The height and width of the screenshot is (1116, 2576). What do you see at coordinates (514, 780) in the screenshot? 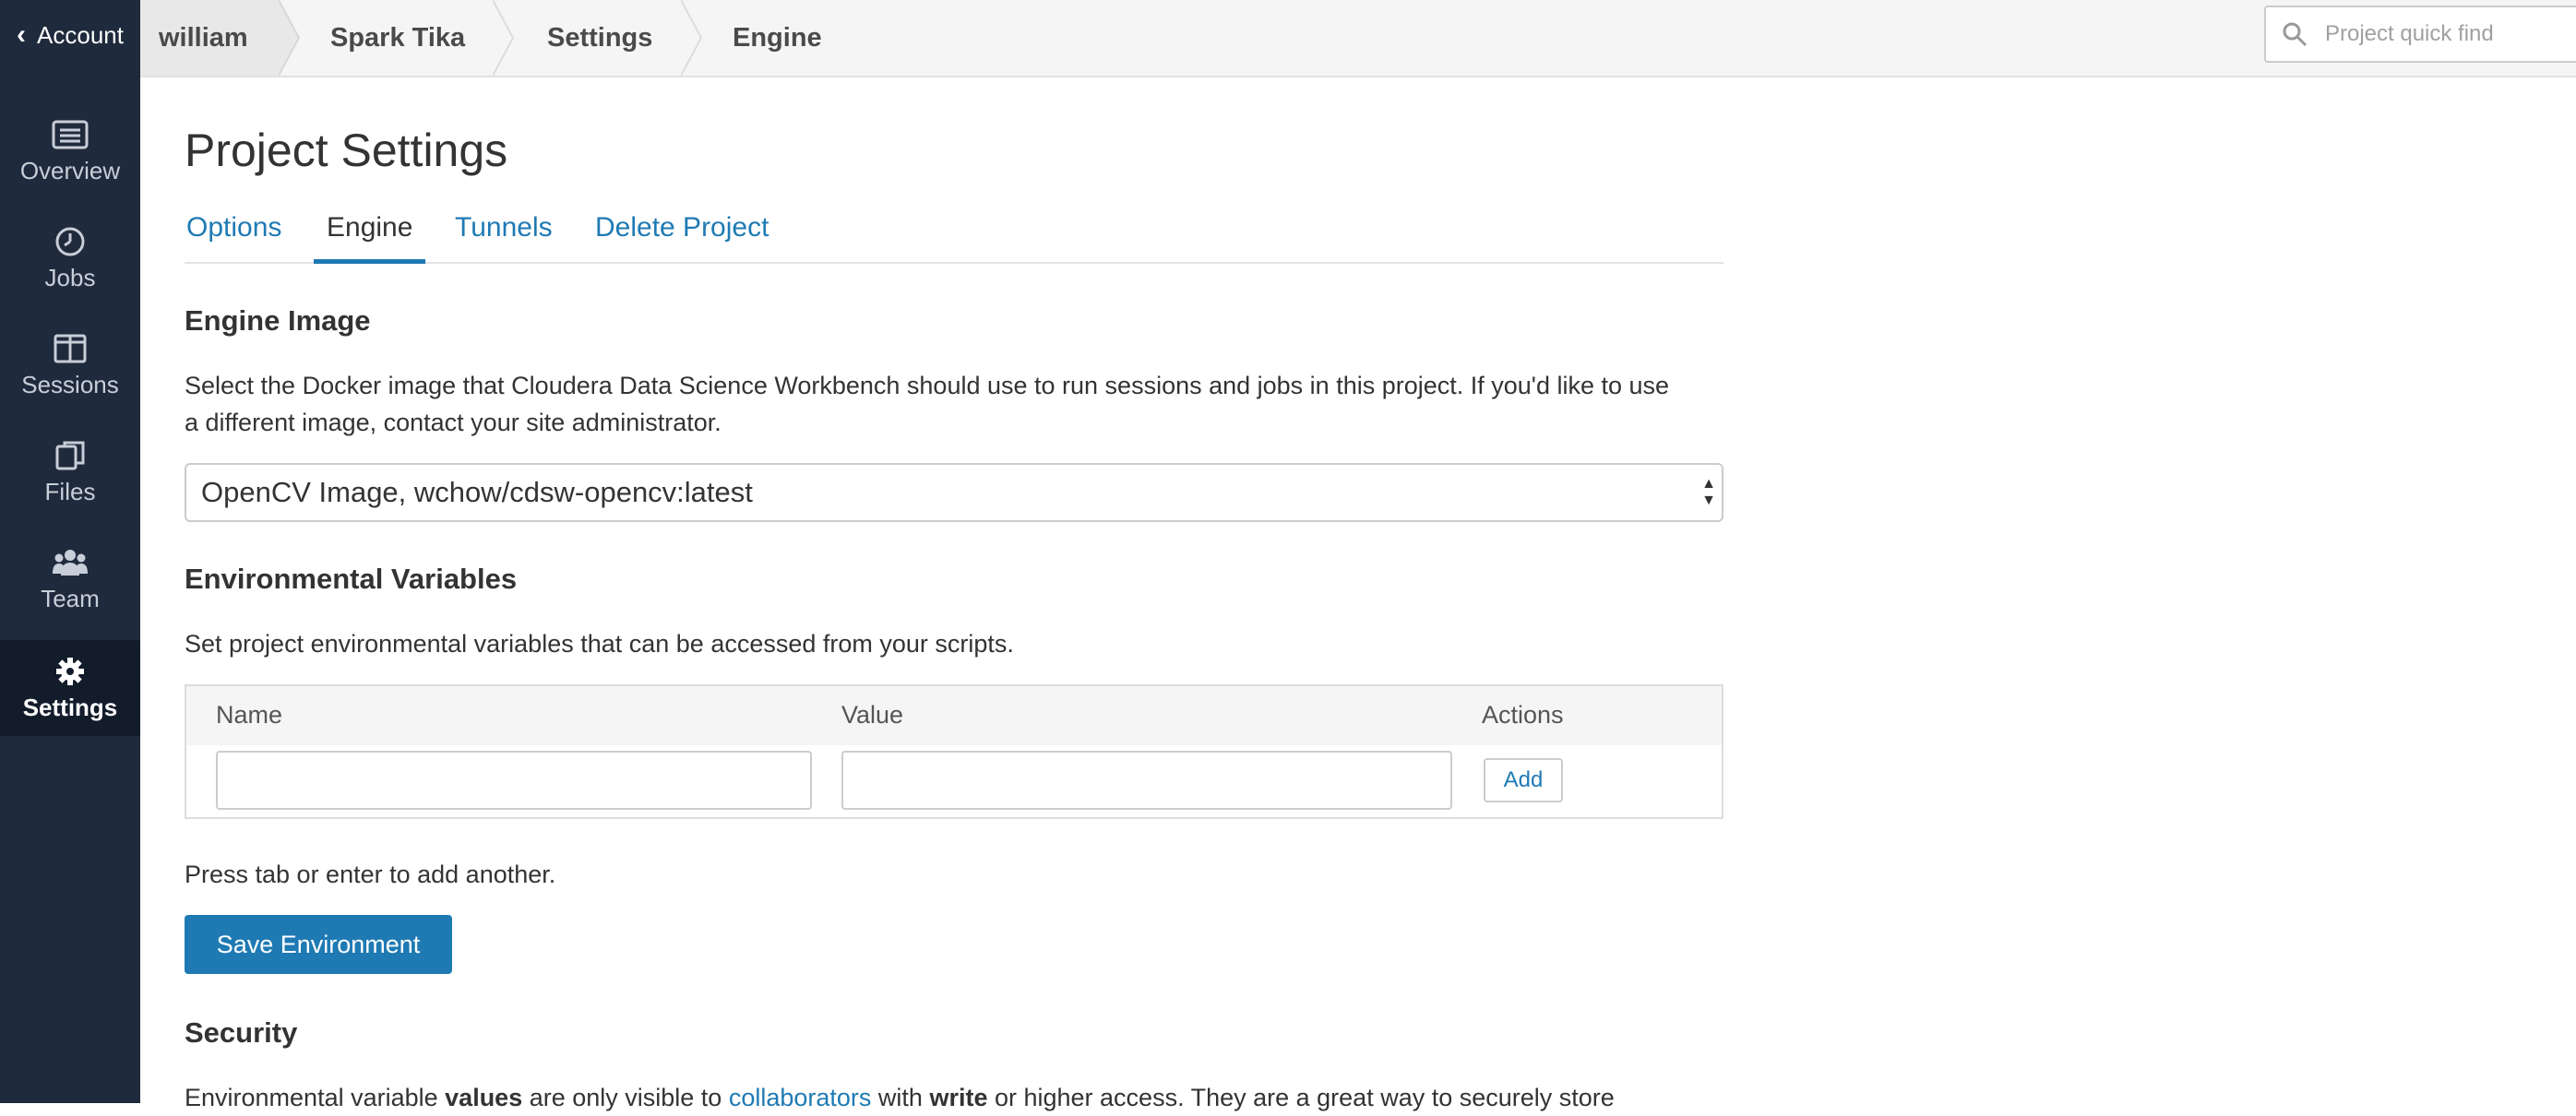
I see `env-name-input` at bounding box center [514, 780].